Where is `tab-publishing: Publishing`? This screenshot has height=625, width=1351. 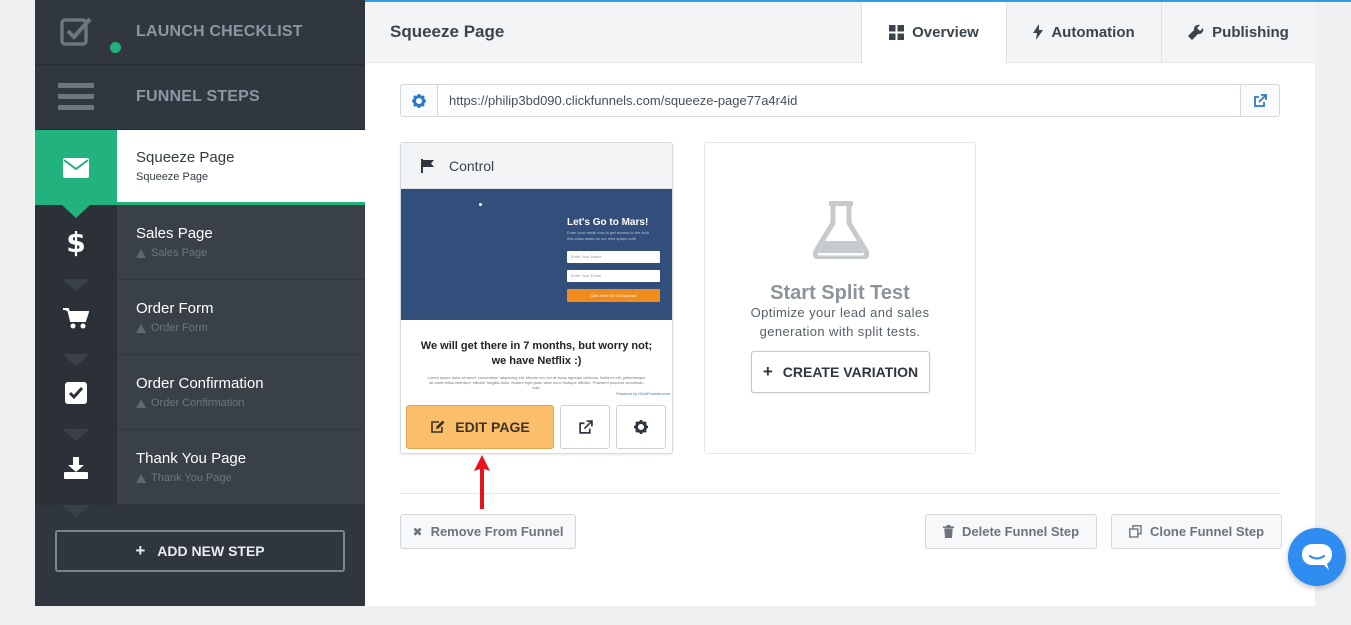 tab-publishing: Publishing is located at coordinates (1238, 32).